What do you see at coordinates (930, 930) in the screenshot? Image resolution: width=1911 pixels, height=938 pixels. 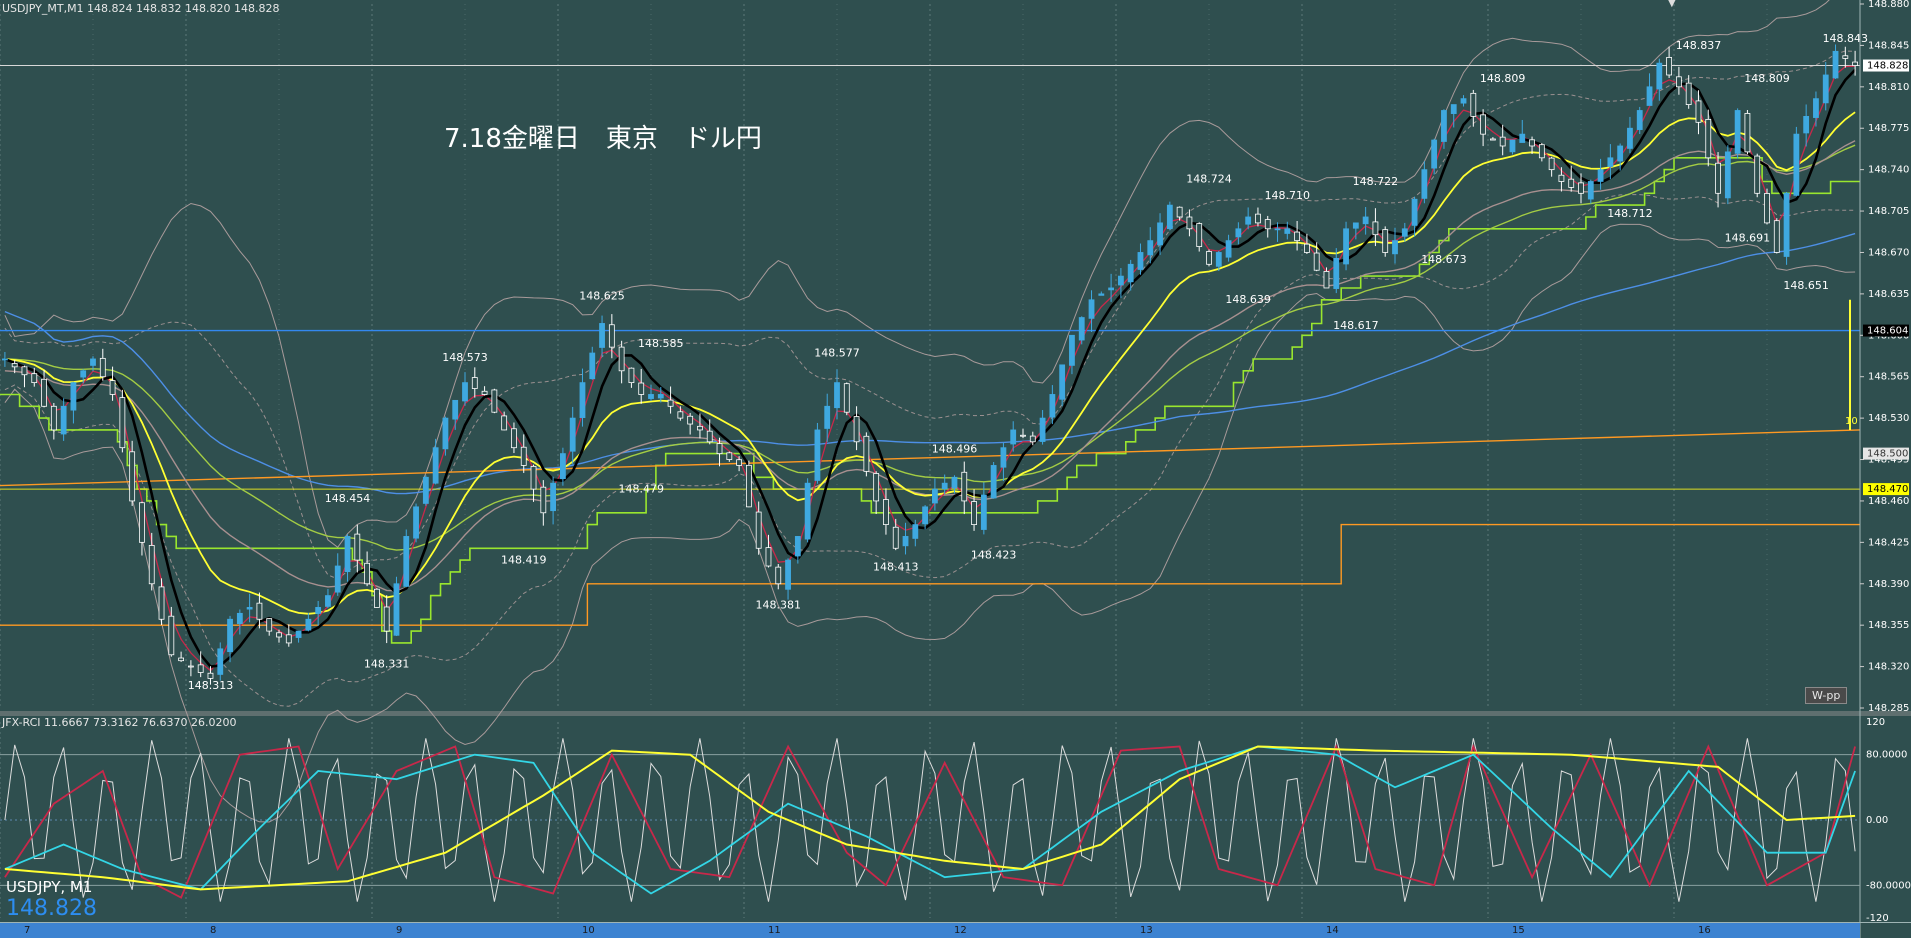 I see `time-axis-bar` at bounding box center [930, 930].